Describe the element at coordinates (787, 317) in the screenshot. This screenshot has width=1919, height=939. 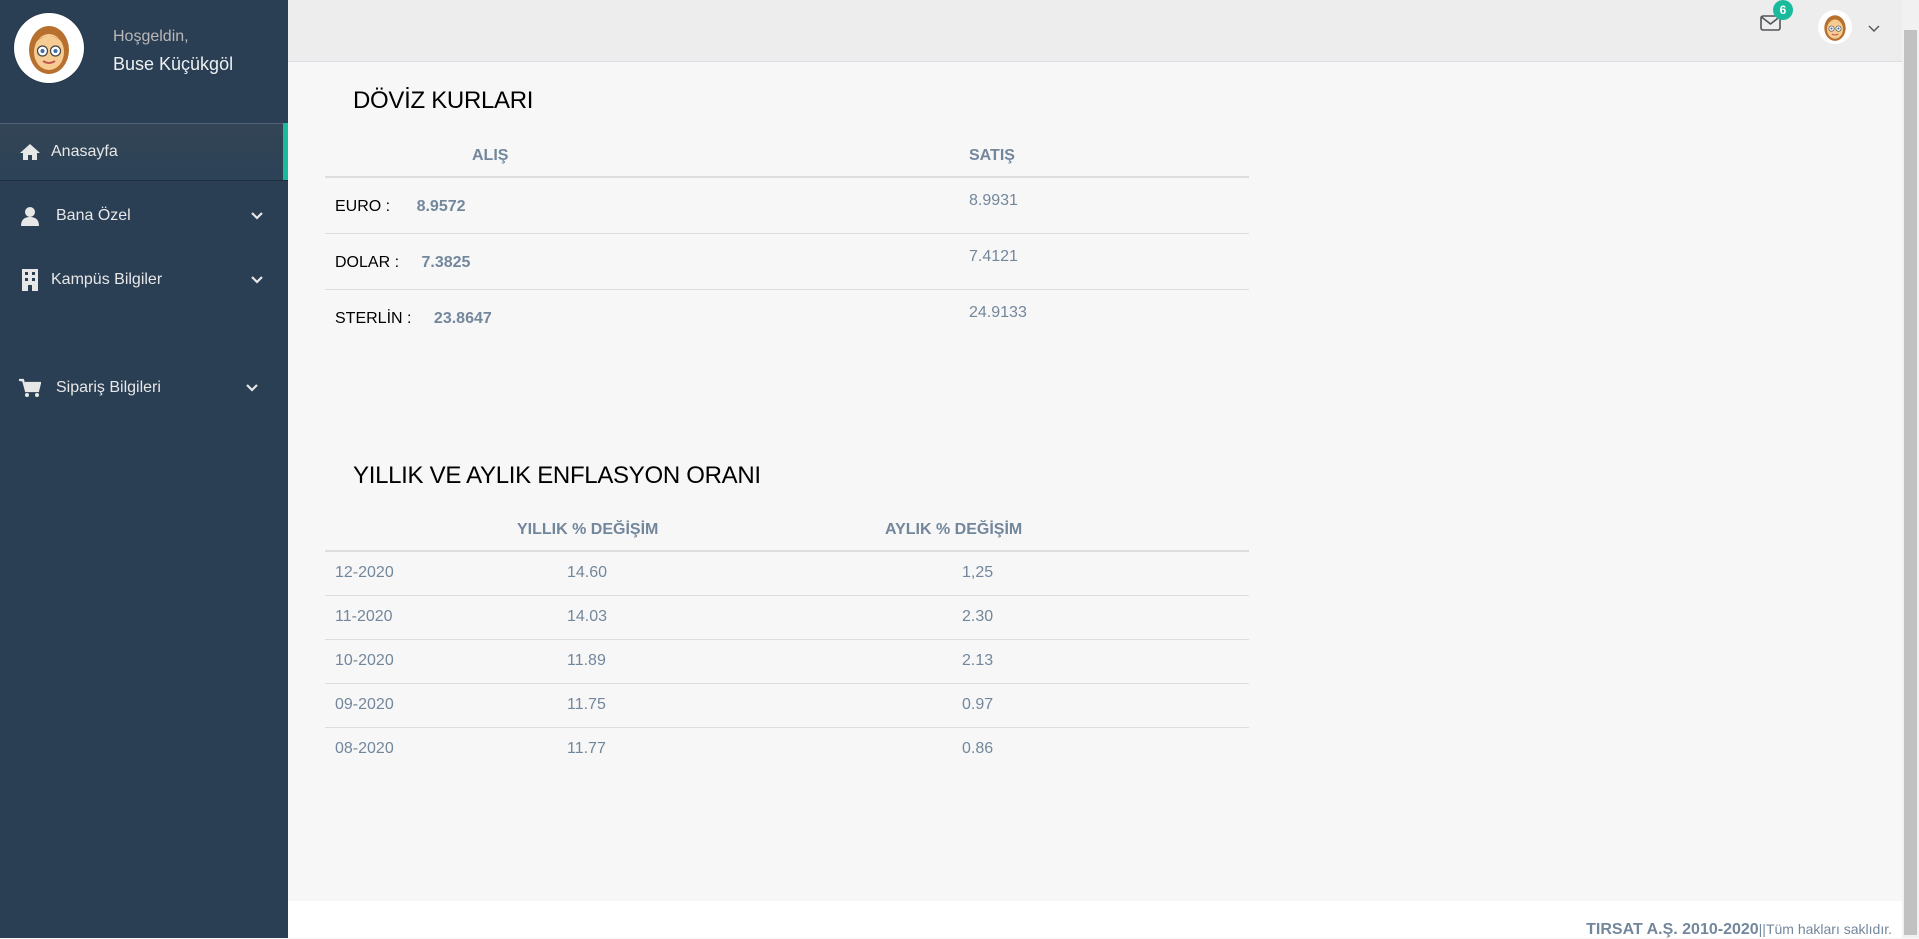
I see `table-row: STERLİN : 23.8647 24.9133` at that location.